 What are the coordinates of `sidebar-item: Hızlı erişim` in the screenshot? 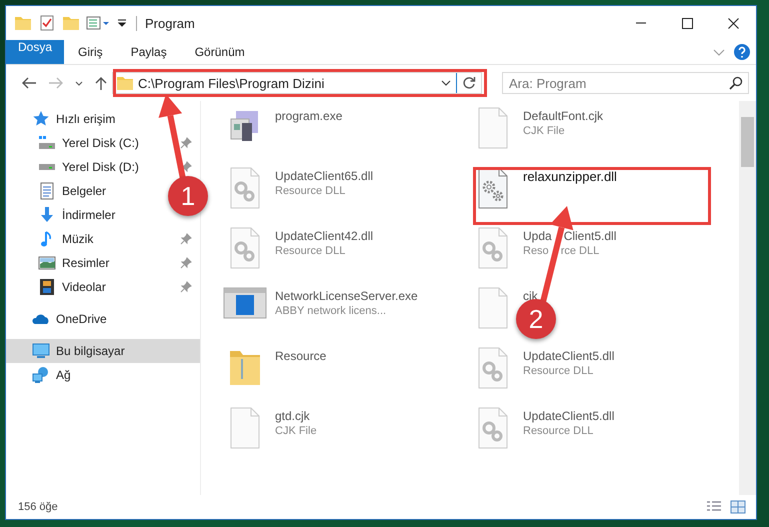 It's located at (86, 119).